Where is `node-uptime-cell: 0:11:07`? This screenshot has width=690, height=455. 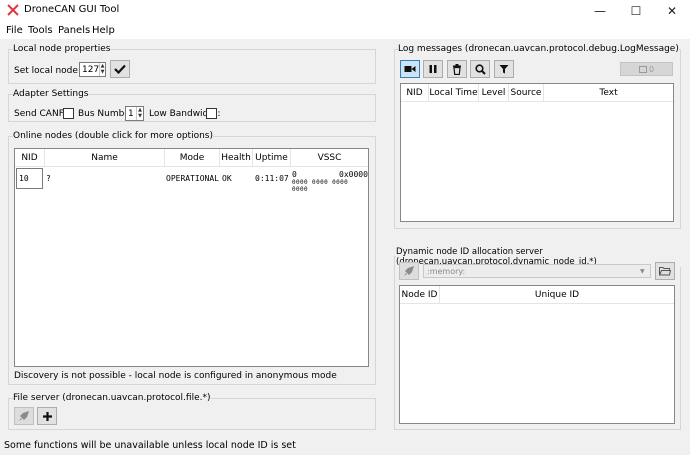 node-uptime-cell: 0:11:07 is located at coordinates (272, 178).